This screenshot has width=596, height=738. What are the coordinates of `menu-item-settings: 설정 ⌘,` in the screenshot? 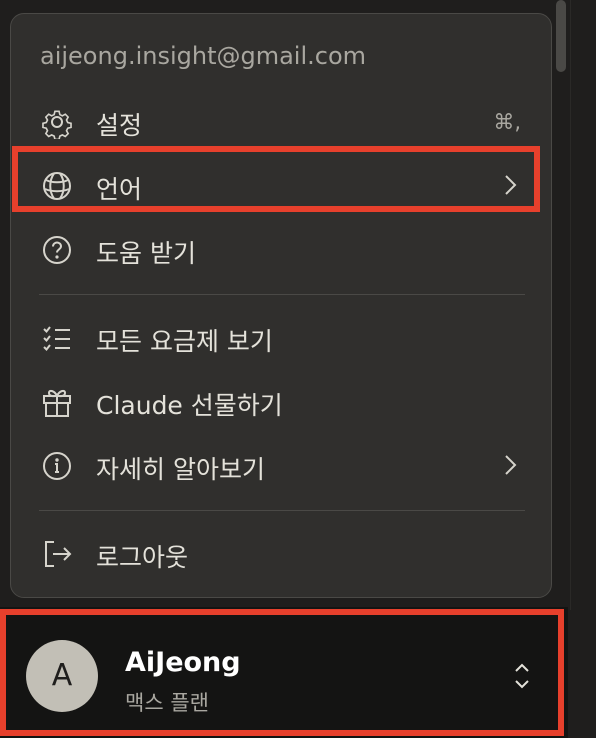 It's located at (281, 122).